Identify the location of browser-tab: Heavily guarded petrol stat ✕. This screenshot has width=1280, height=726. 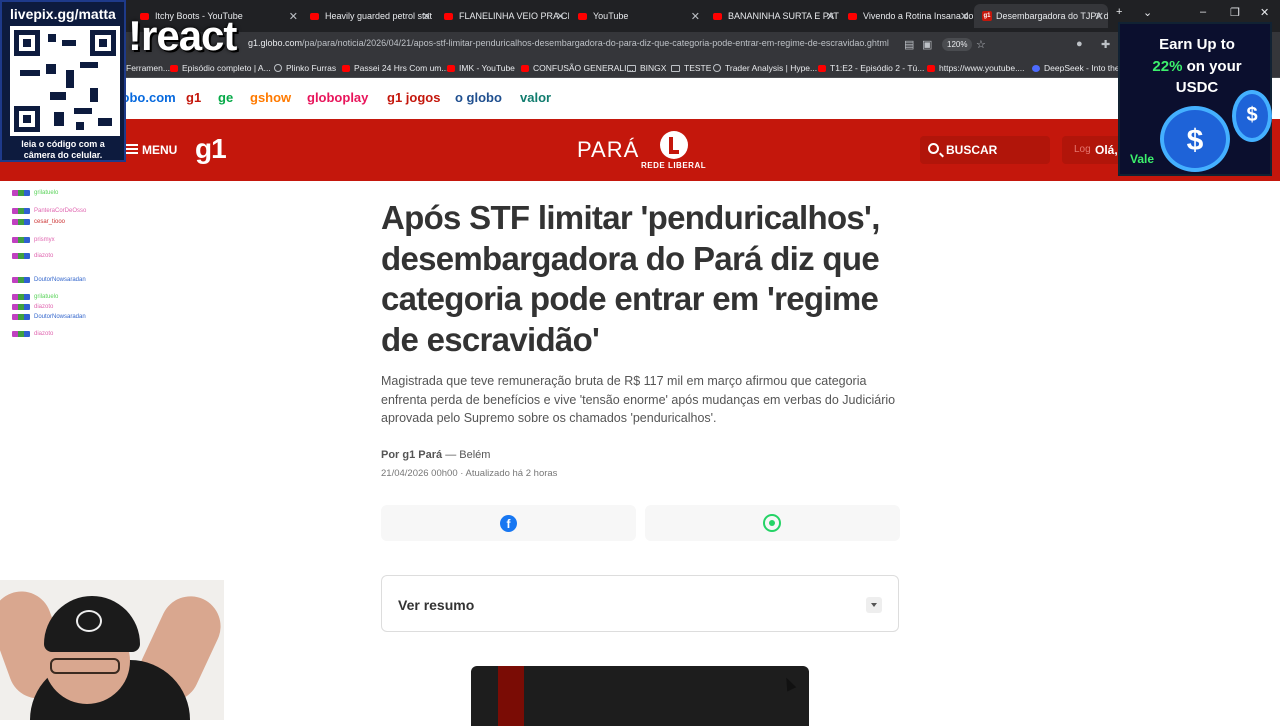
(368, 16).